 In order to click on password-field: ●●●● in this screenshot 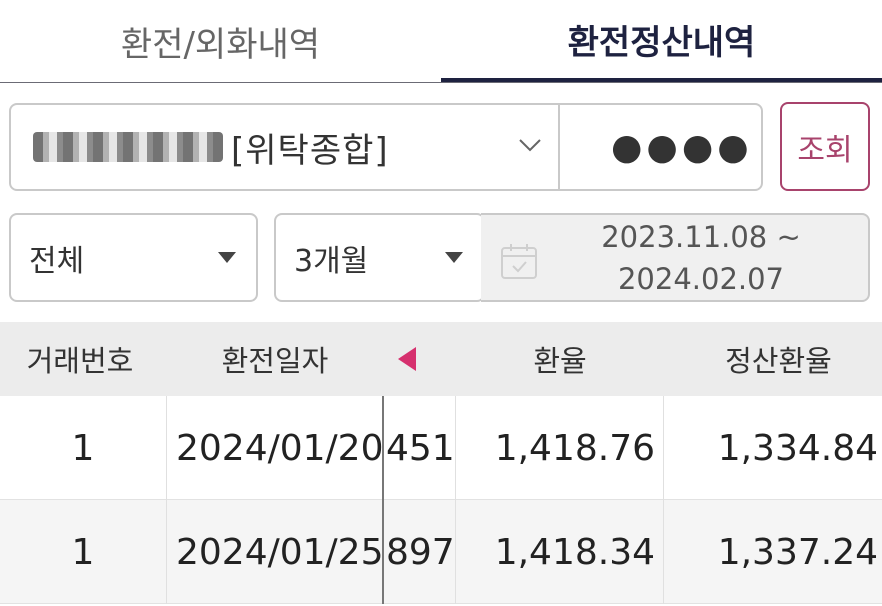, I will do `click(682, 147)`.